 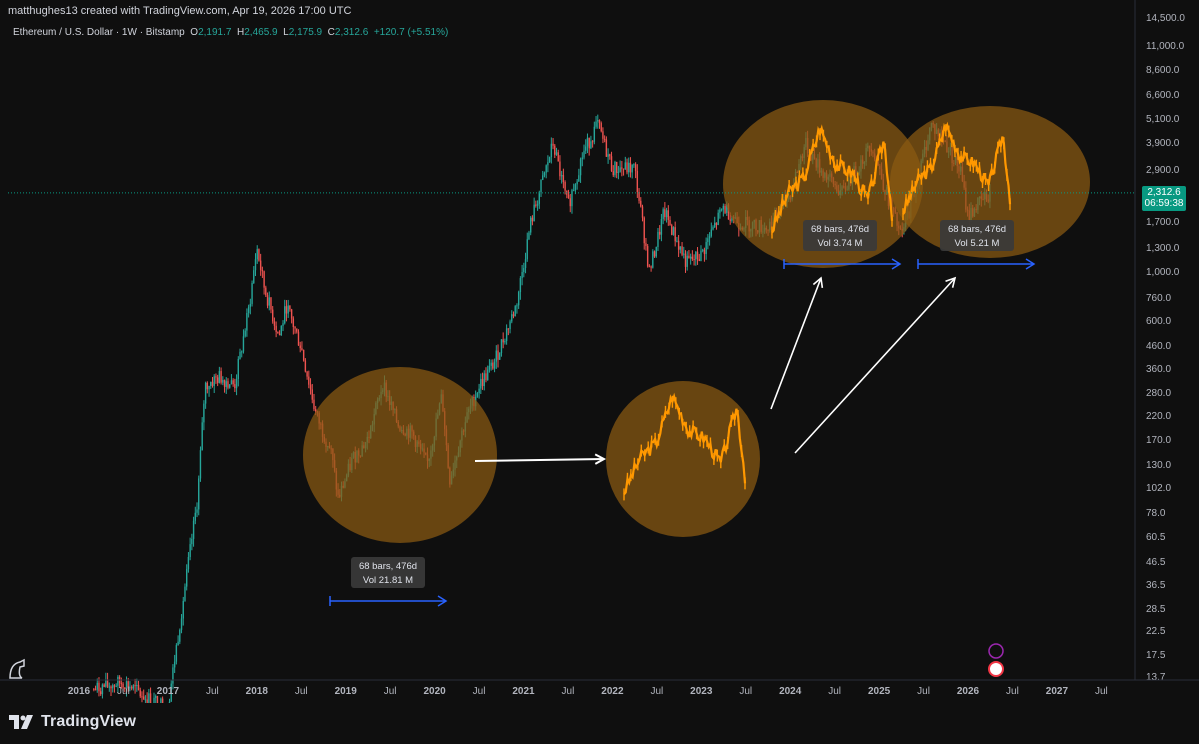 What do you see at coordinates (1164, 192) in the screenshot?
I see `last-price-value: 2,312.6` at bounding box center [1164, 192].